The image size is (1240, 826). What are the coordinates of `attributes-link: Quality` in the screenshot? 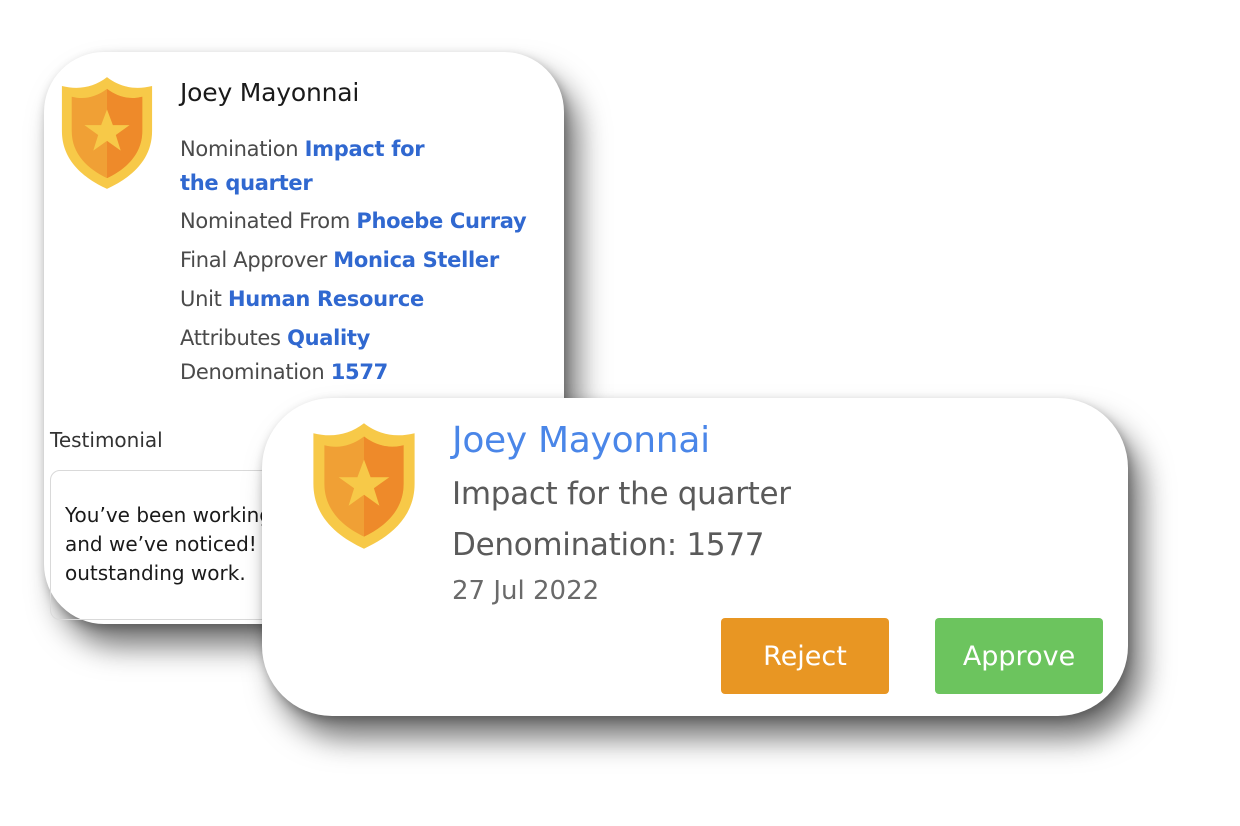 It's located at (328, 338).